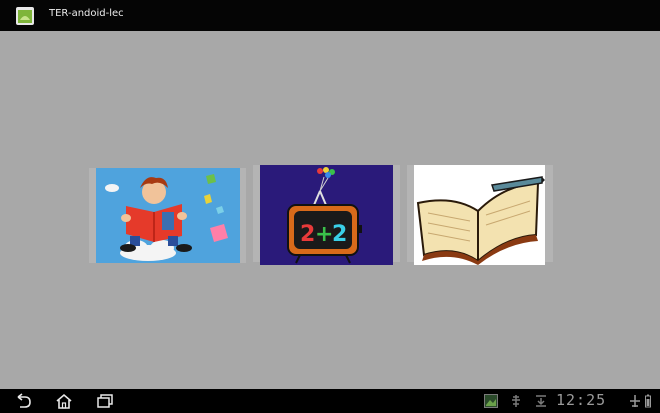 The height and width of the screenshot is (413, 660). What do you see at coordinates (541, 401) in the screenshot?
I see `download-icon` at bounding box center [541, 401].